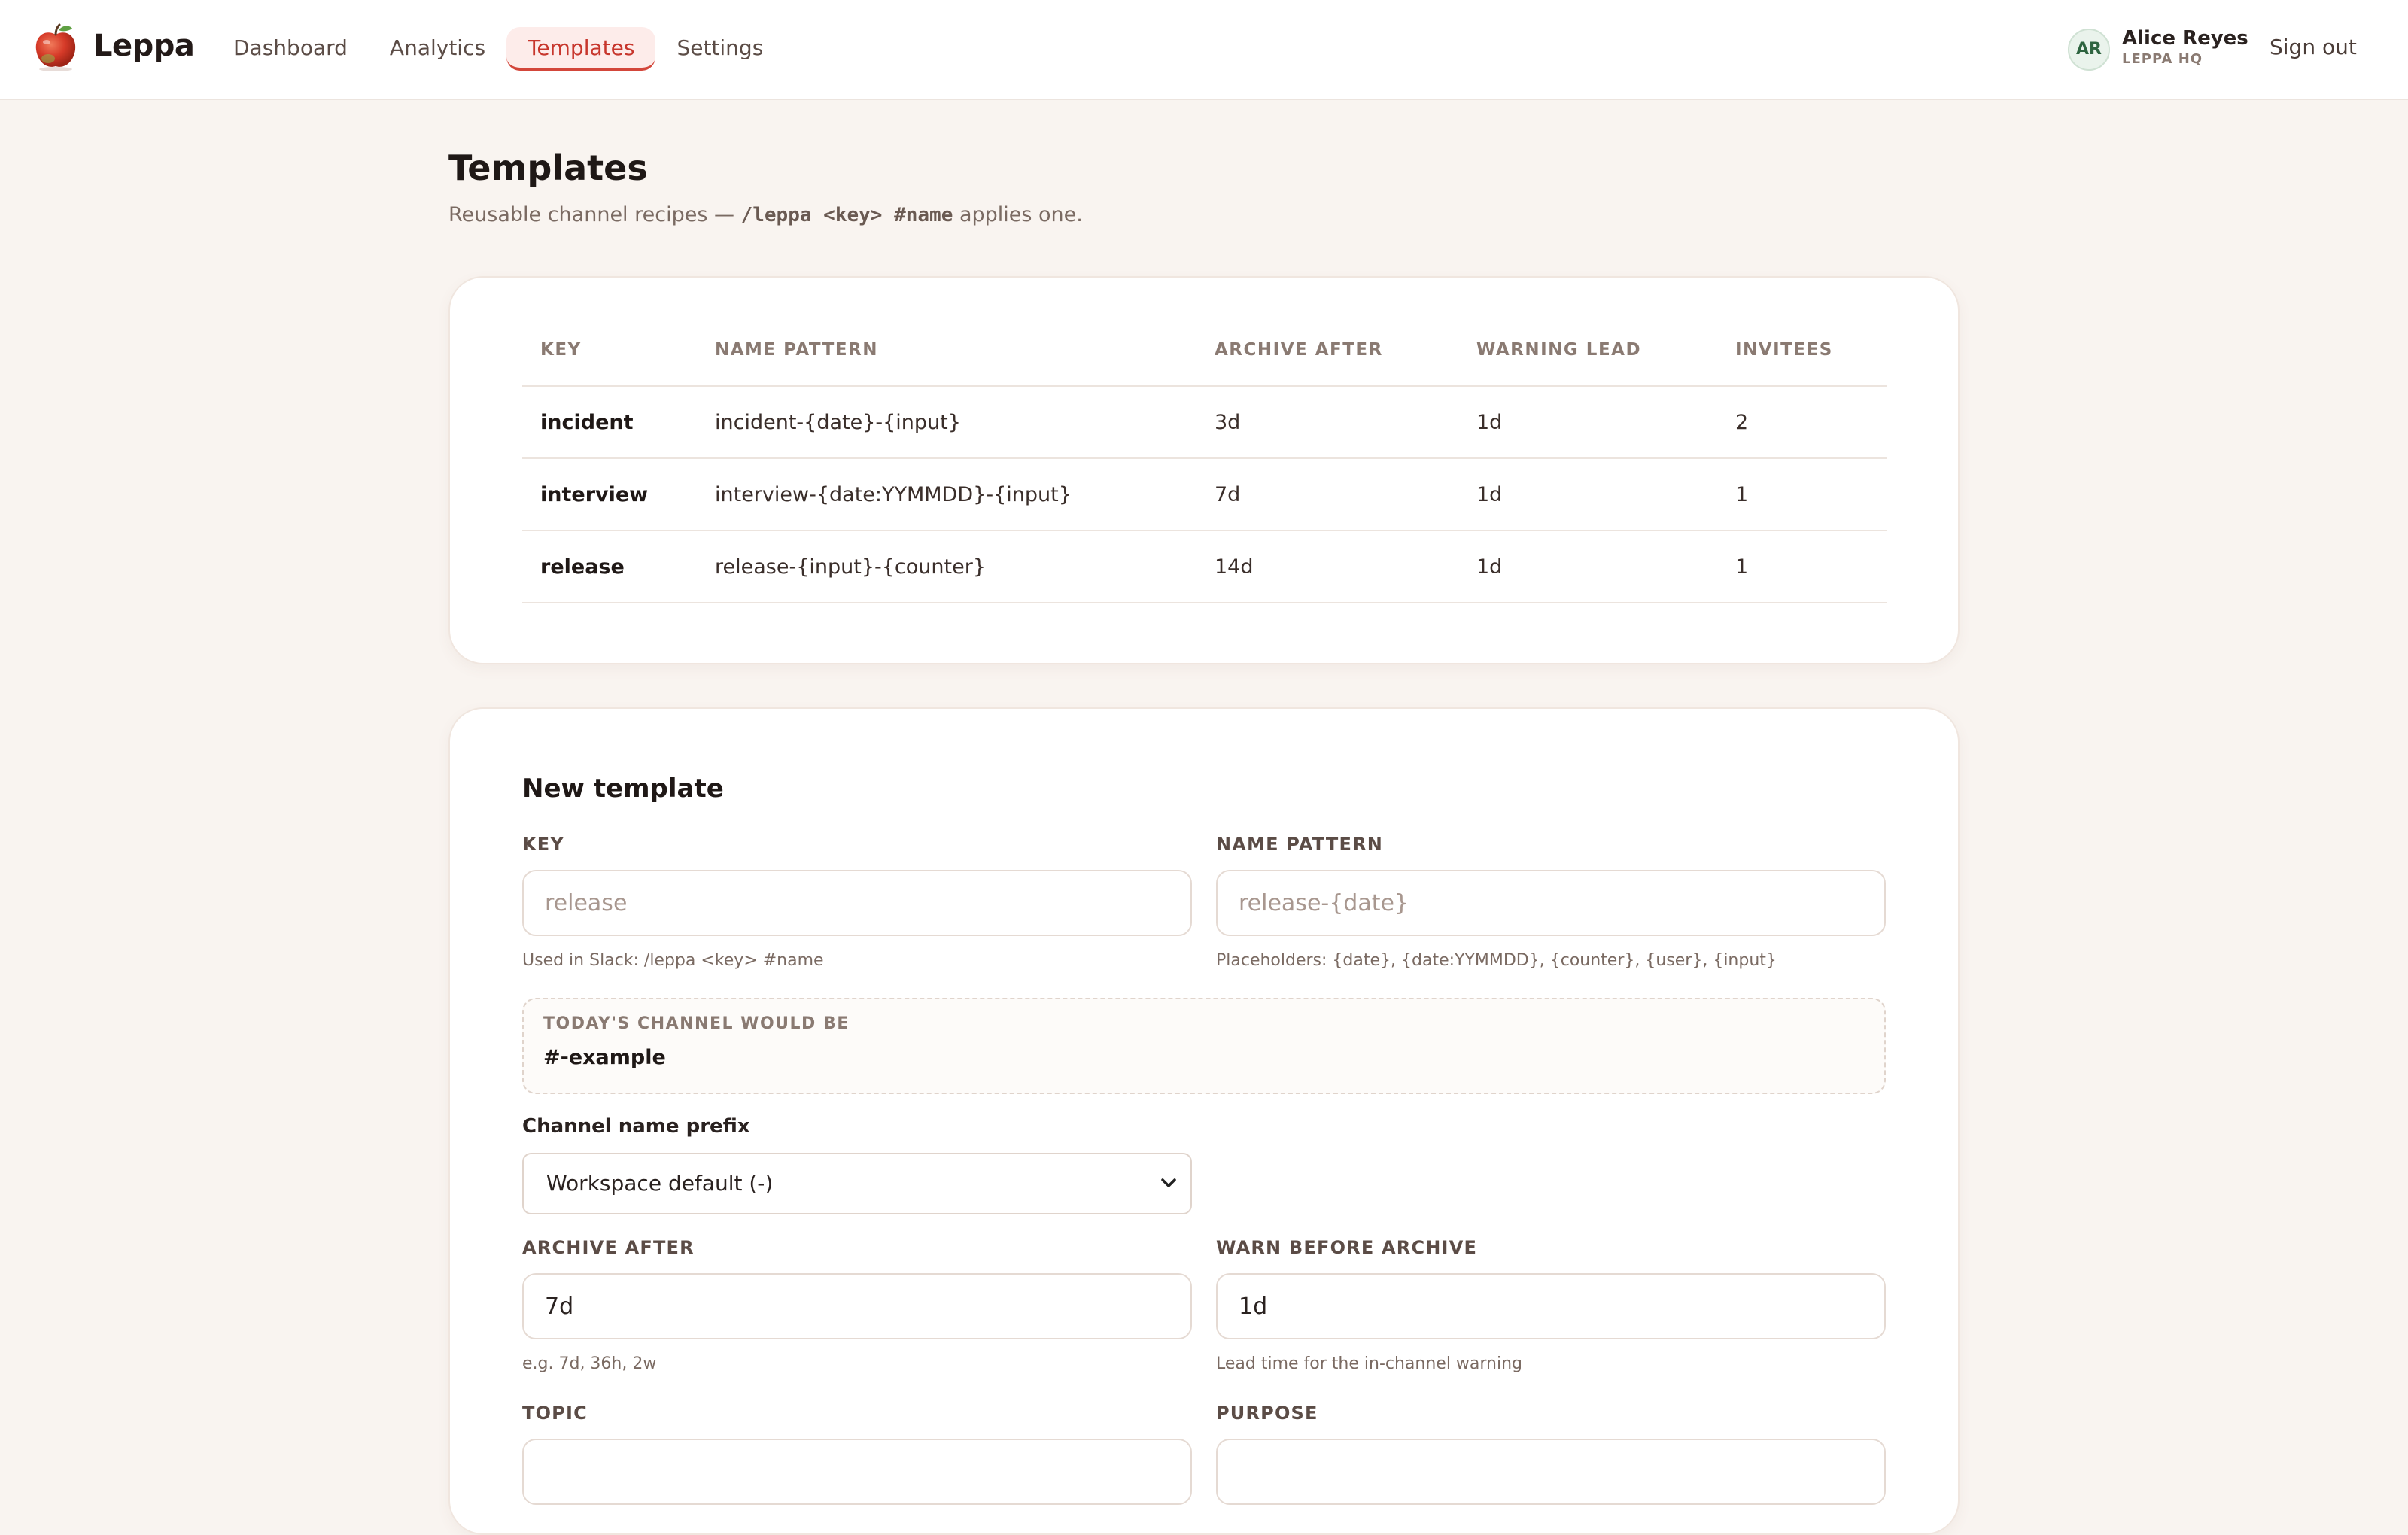 This screenshot has width=2408, height=1535. I want to click on warn-before-label: WARN BEFORE ARCHIVE, so click(1347, 1247).